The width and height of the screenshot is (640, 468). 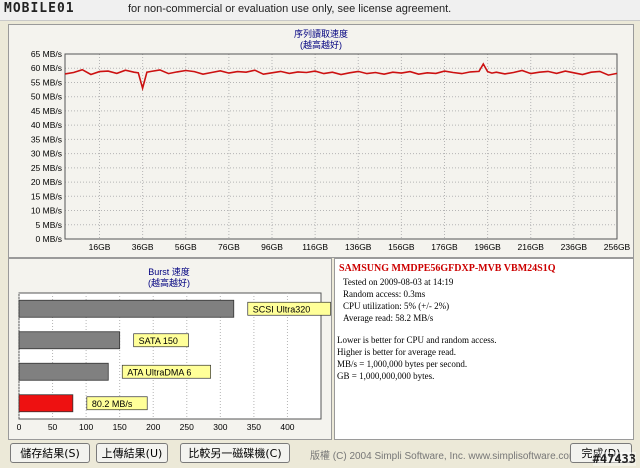 What do you see at coordinates (143, 247) in the screenshot?
I see `seq-x-tick-label: 36GB` at bounding box center [143, 247].